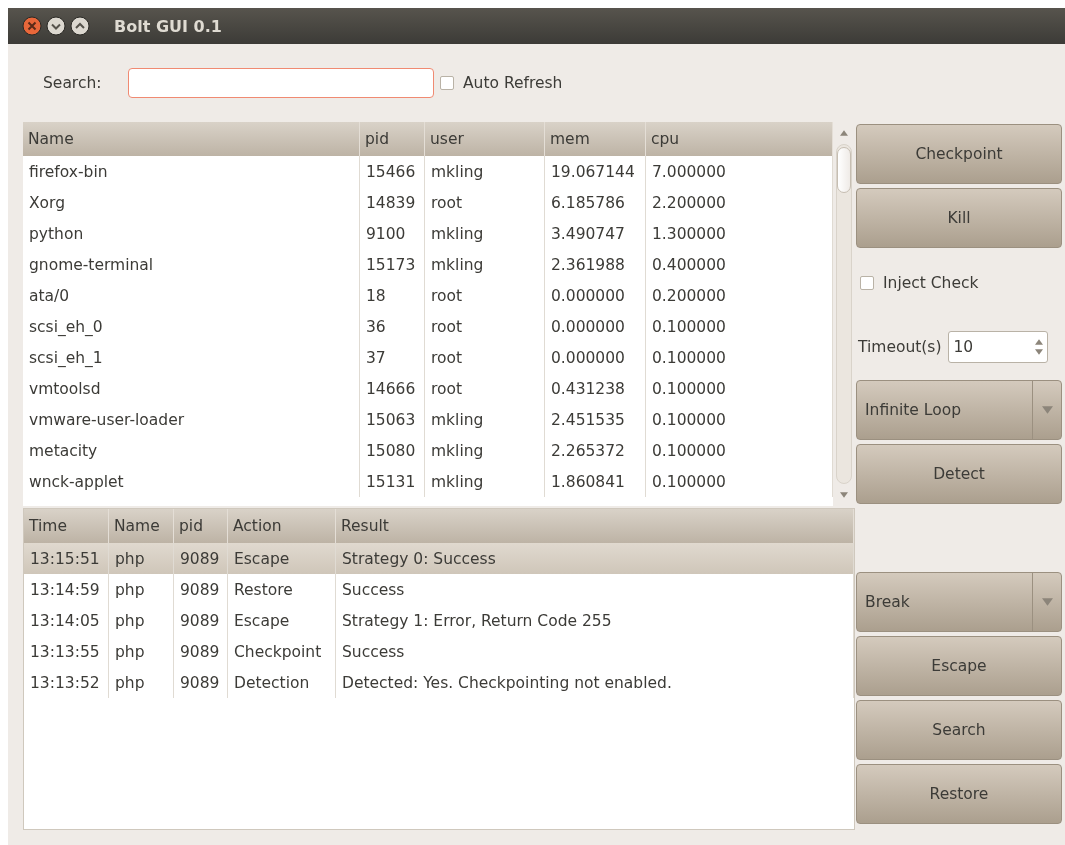 The image size is (1065, 845). Describe the element at coordinates (191, 357) in the screenshot. I see `table-cell: scsi_eh_1` at that location.